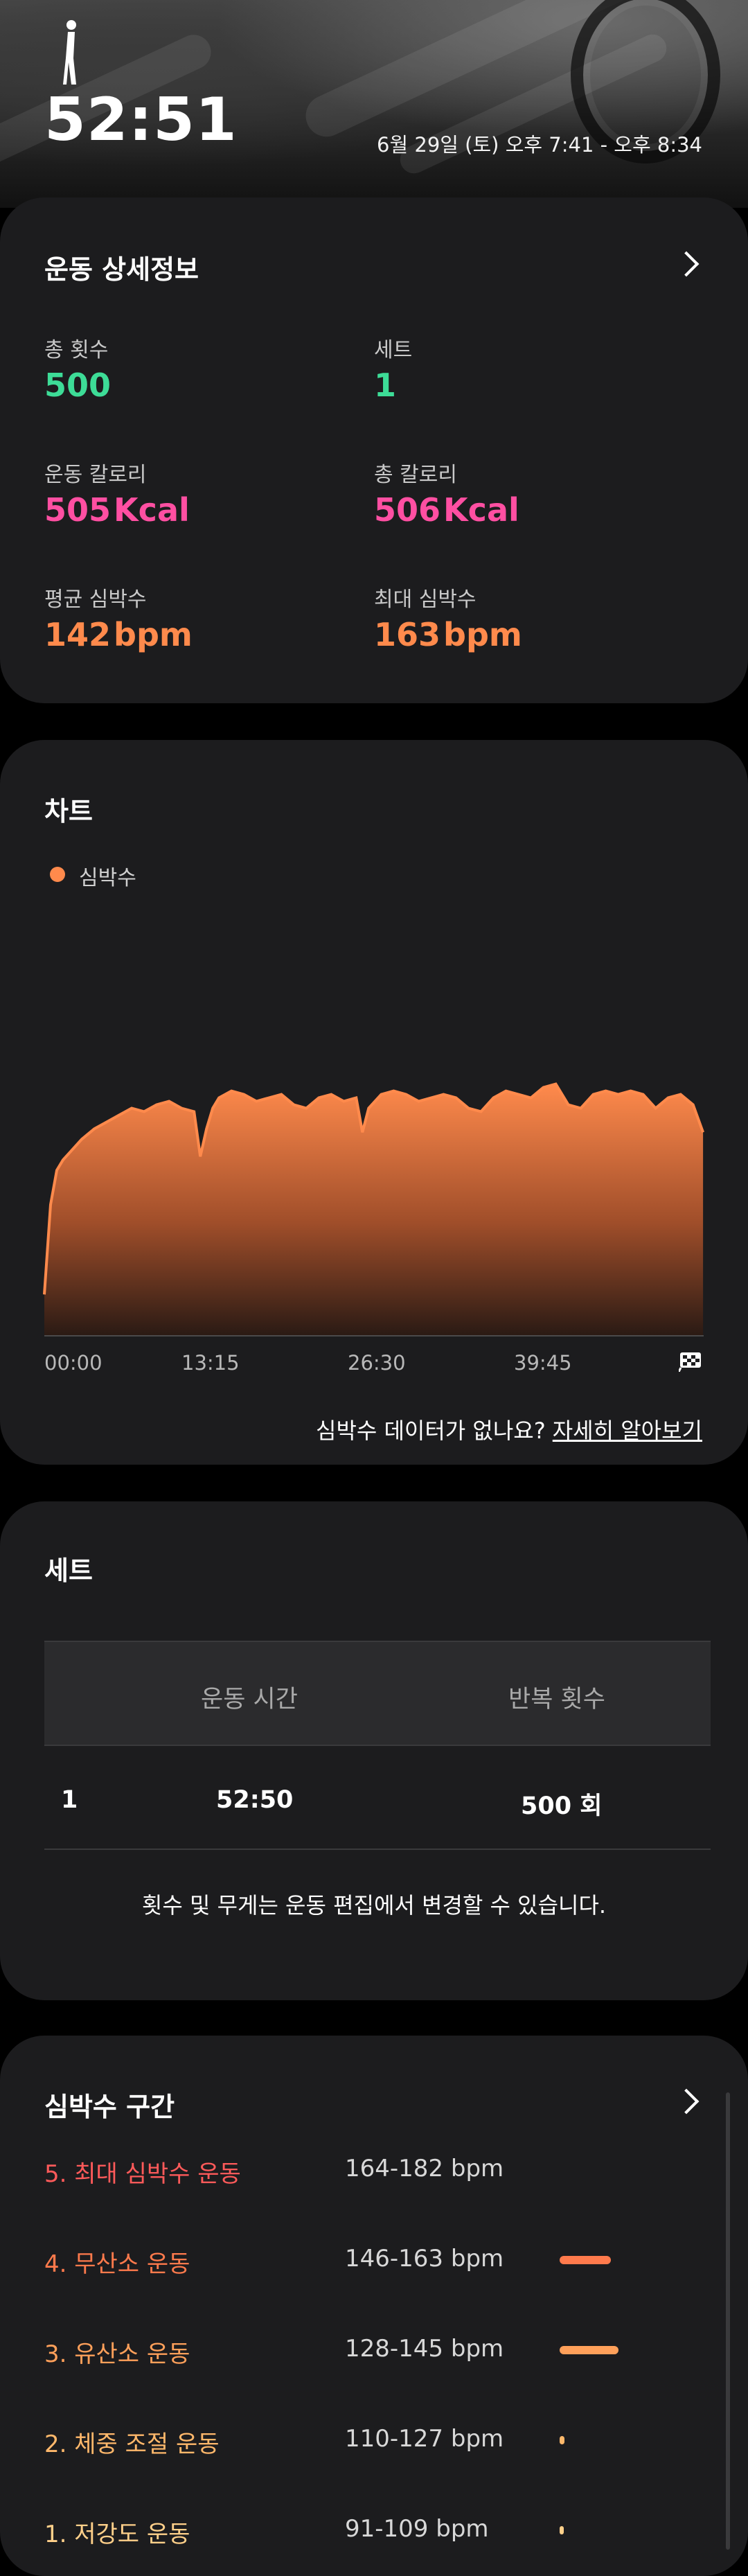 The height and width of the screenshot is (2576, 748). What do you see at coordinates (249, 1699) in the screenshot?
I see `column-header-time: 운동 시간` at bounding box center [249, 1699].